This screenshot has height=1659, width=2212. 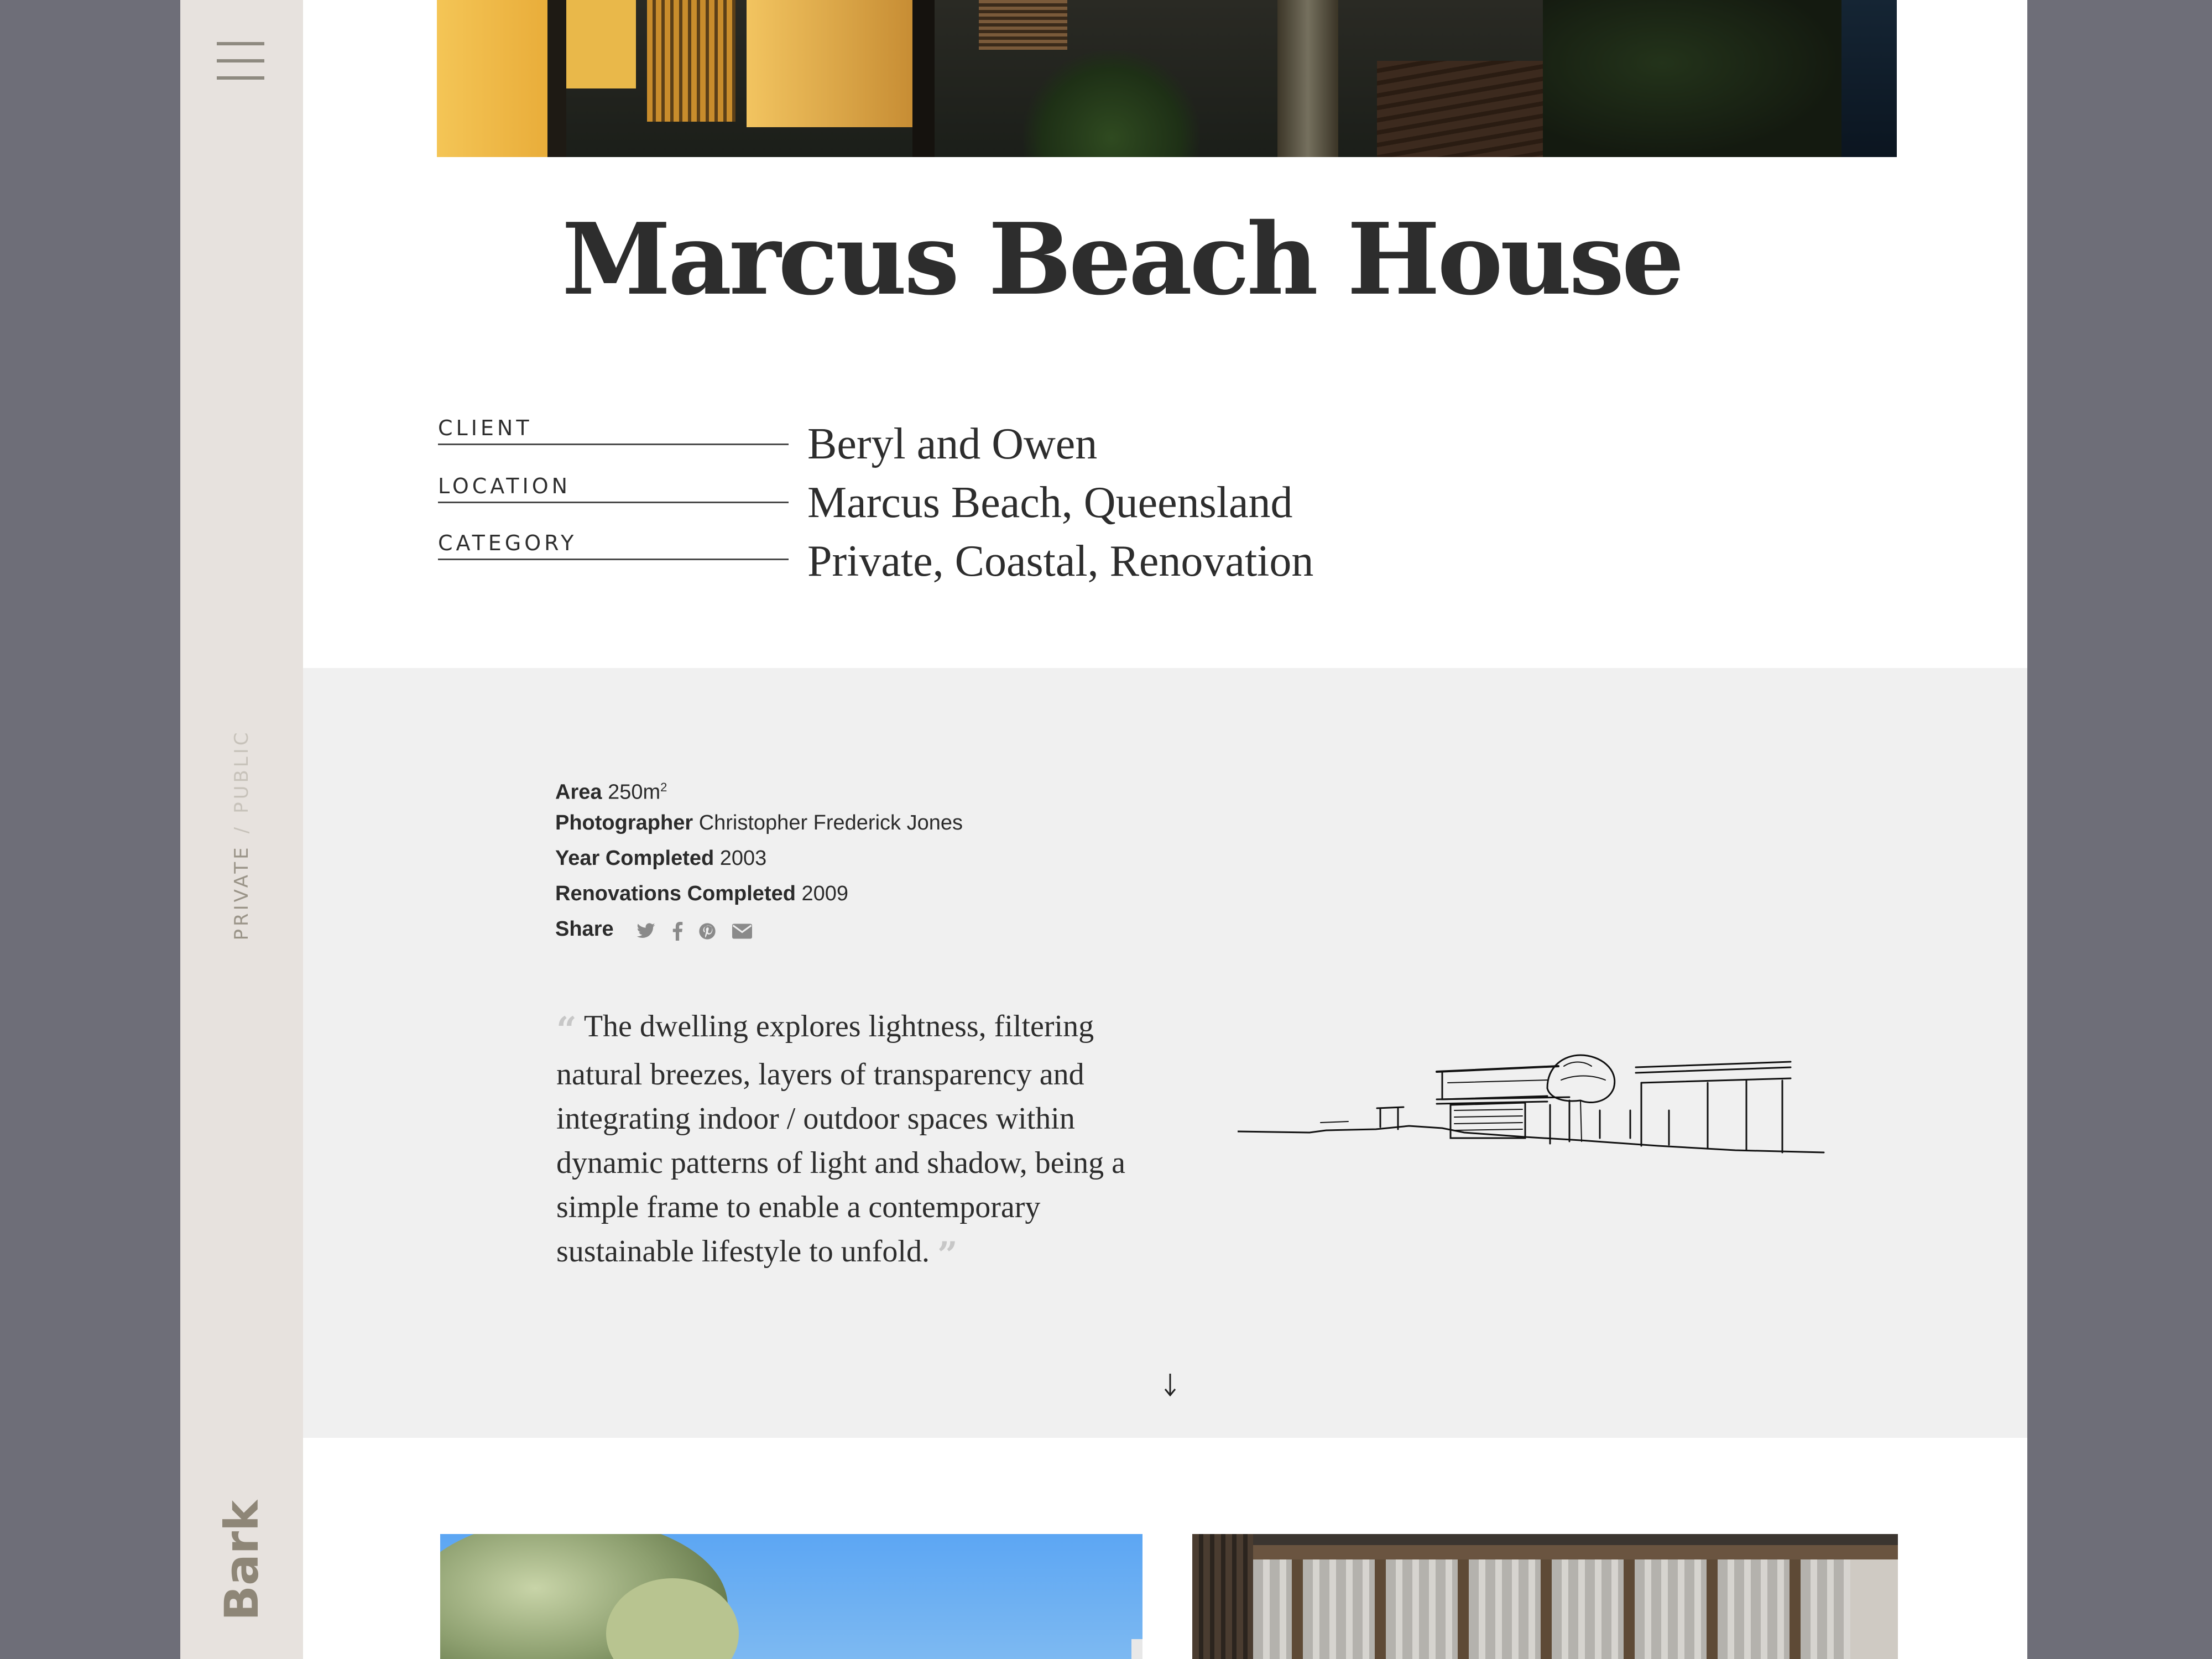 What do you see at coordinates (675, 894) in the screenshot?
I see `renovations-label: Renovations Completed` at bounding box center [675, 894].